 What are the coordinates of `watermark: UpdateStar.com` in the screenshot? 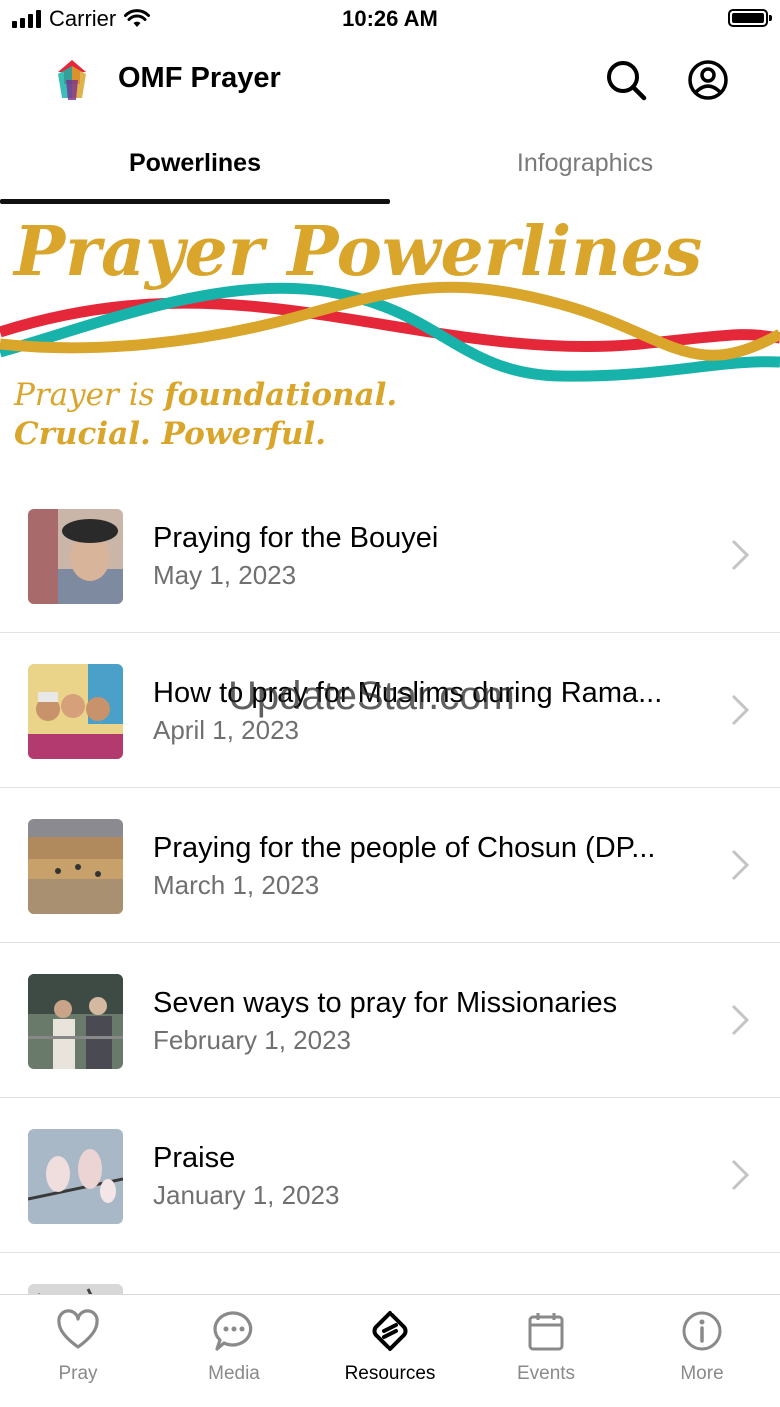 It's located at (371, 696).